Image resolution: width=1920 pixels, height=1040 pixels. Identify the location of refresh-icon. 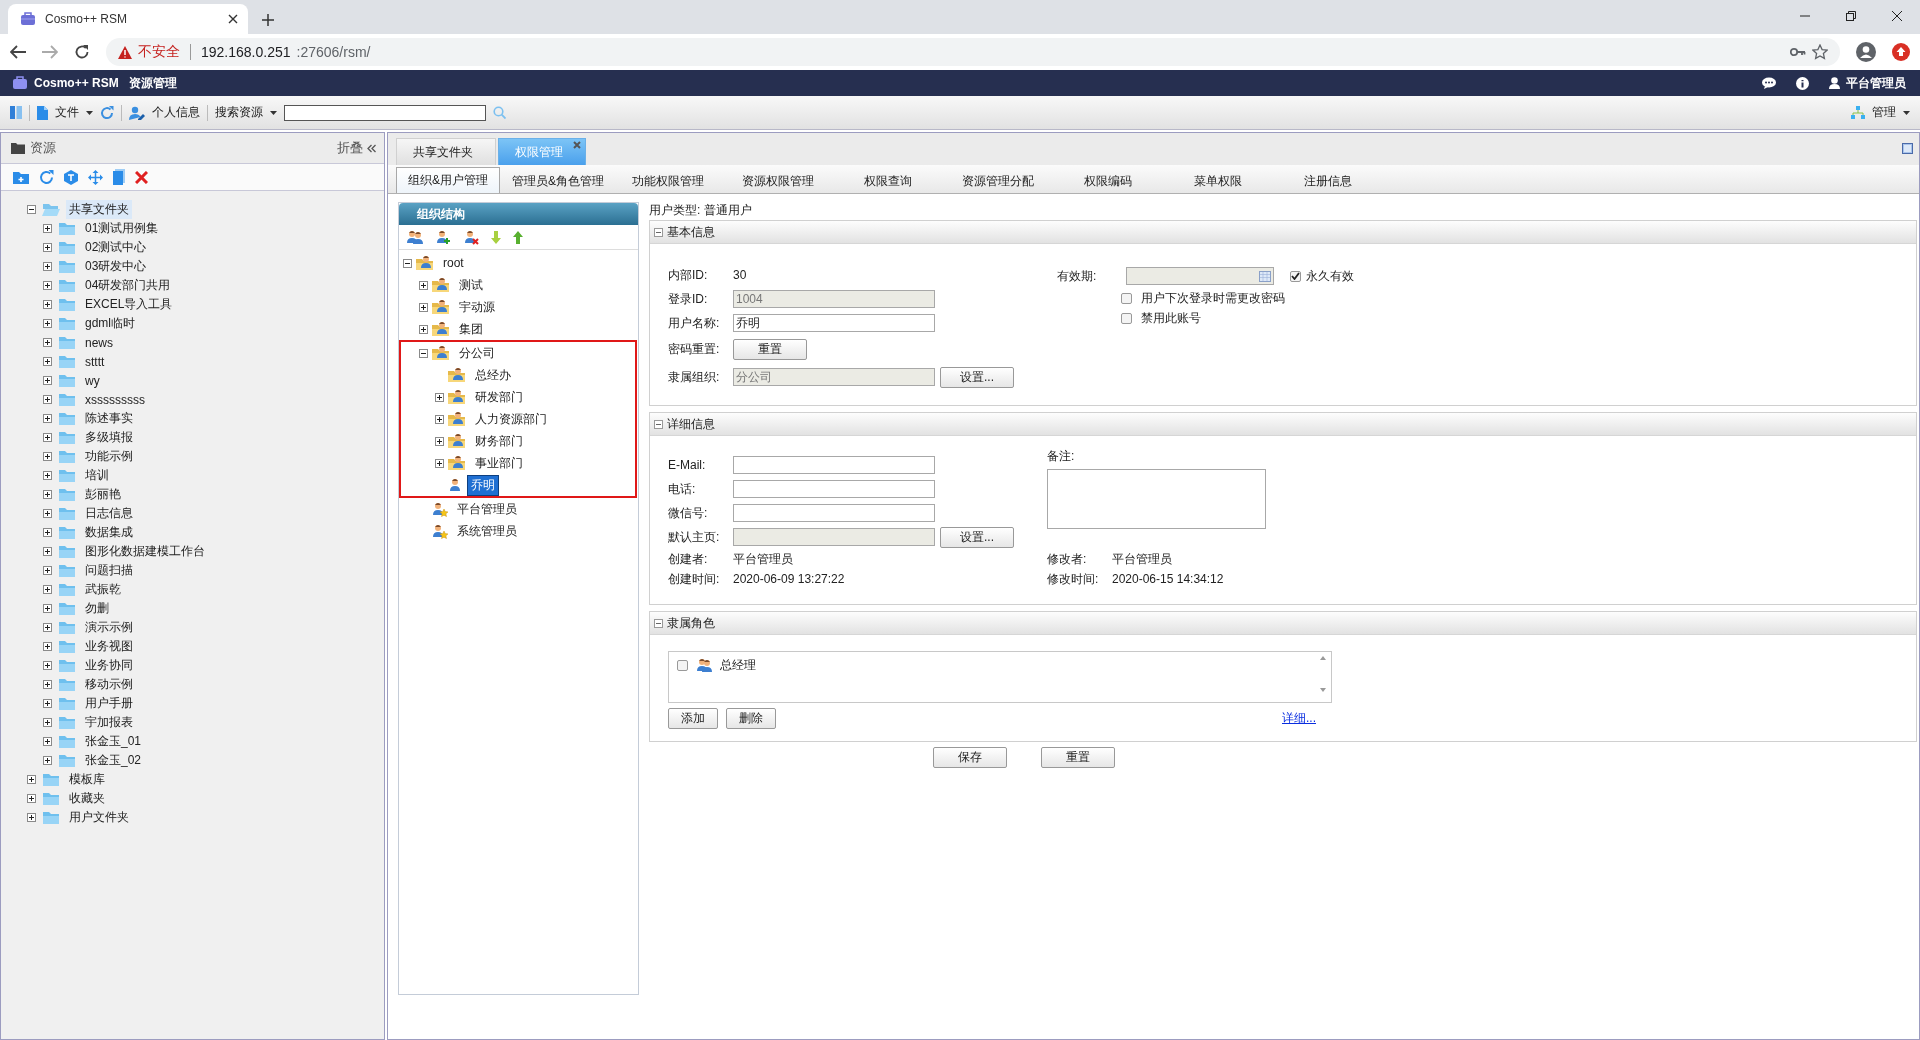
(46, 177).